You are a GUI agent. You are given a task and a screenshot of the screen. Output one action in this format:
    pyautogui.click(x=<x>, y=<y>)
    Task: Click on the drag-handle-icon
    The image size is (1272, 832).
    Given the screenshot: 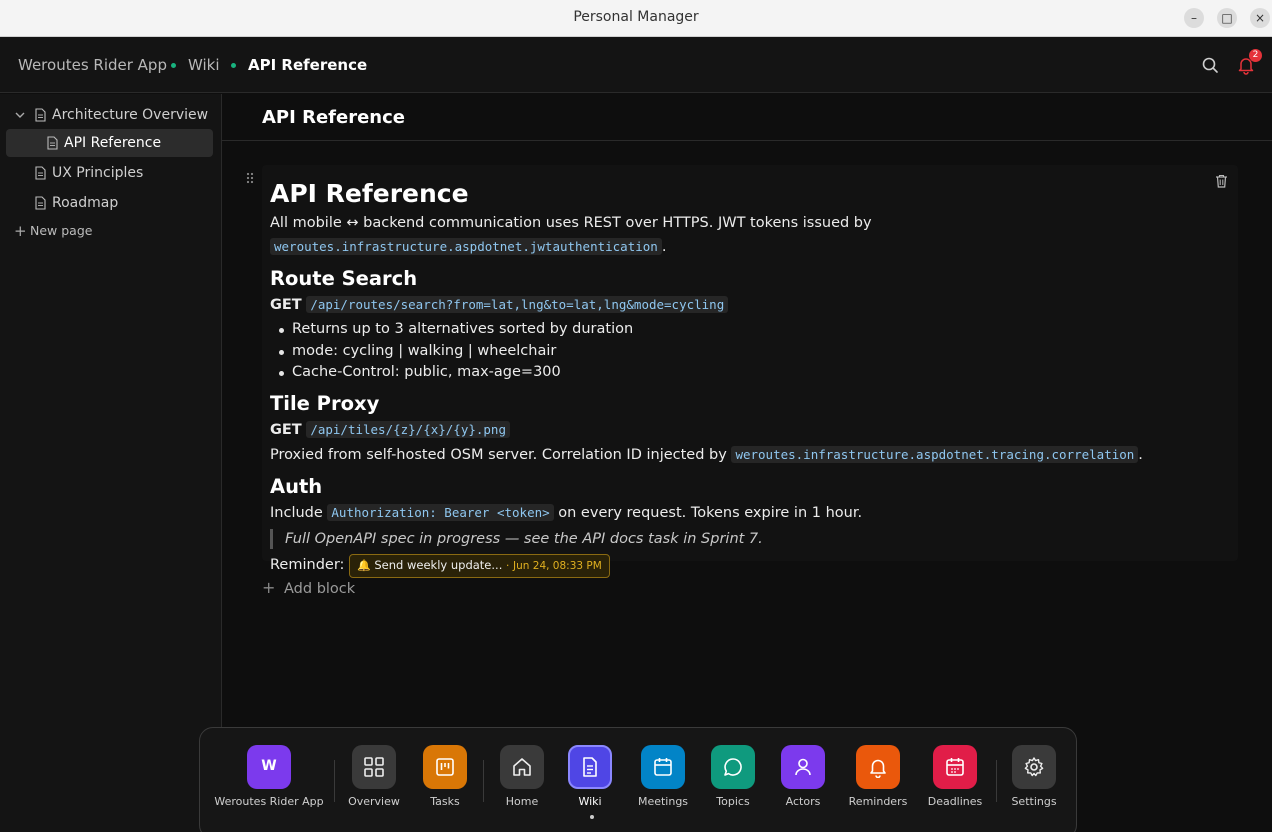 What is the action you would take?
    pyautogui.click(x=250, y=178)
    